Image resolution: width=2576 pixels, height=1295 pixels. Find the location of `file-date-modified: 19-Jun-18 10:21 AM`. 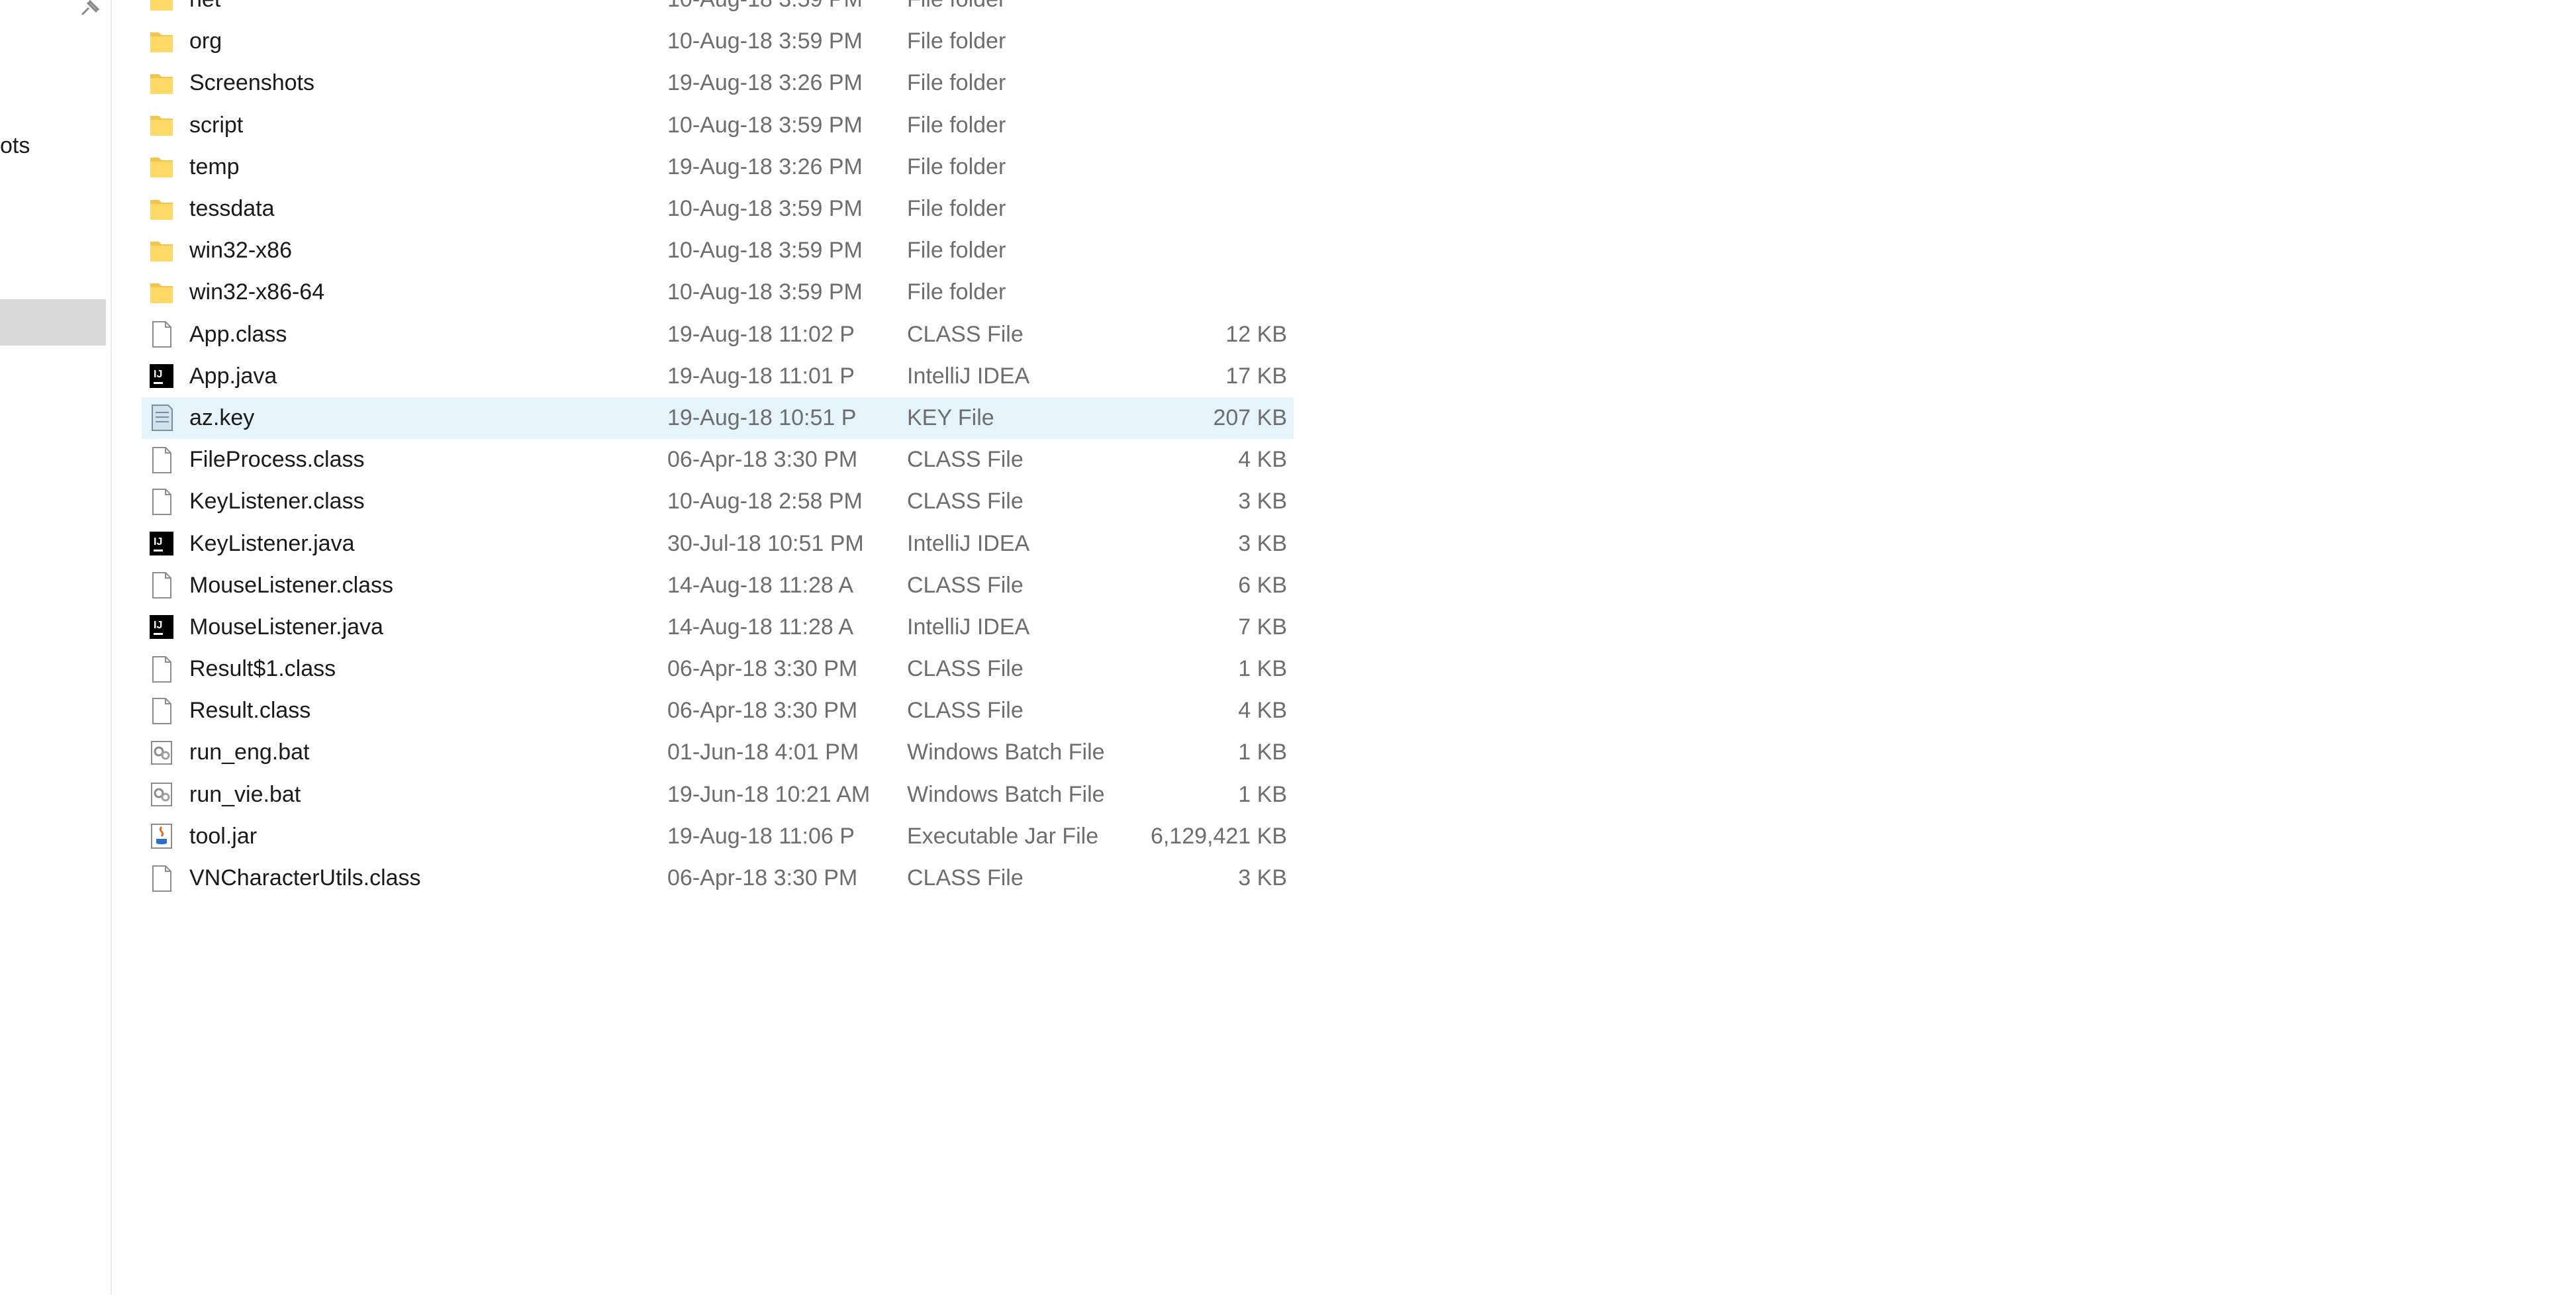

file-date-modified: 19-Jun-18 10:21 AM is located at coordinates (769, 794).